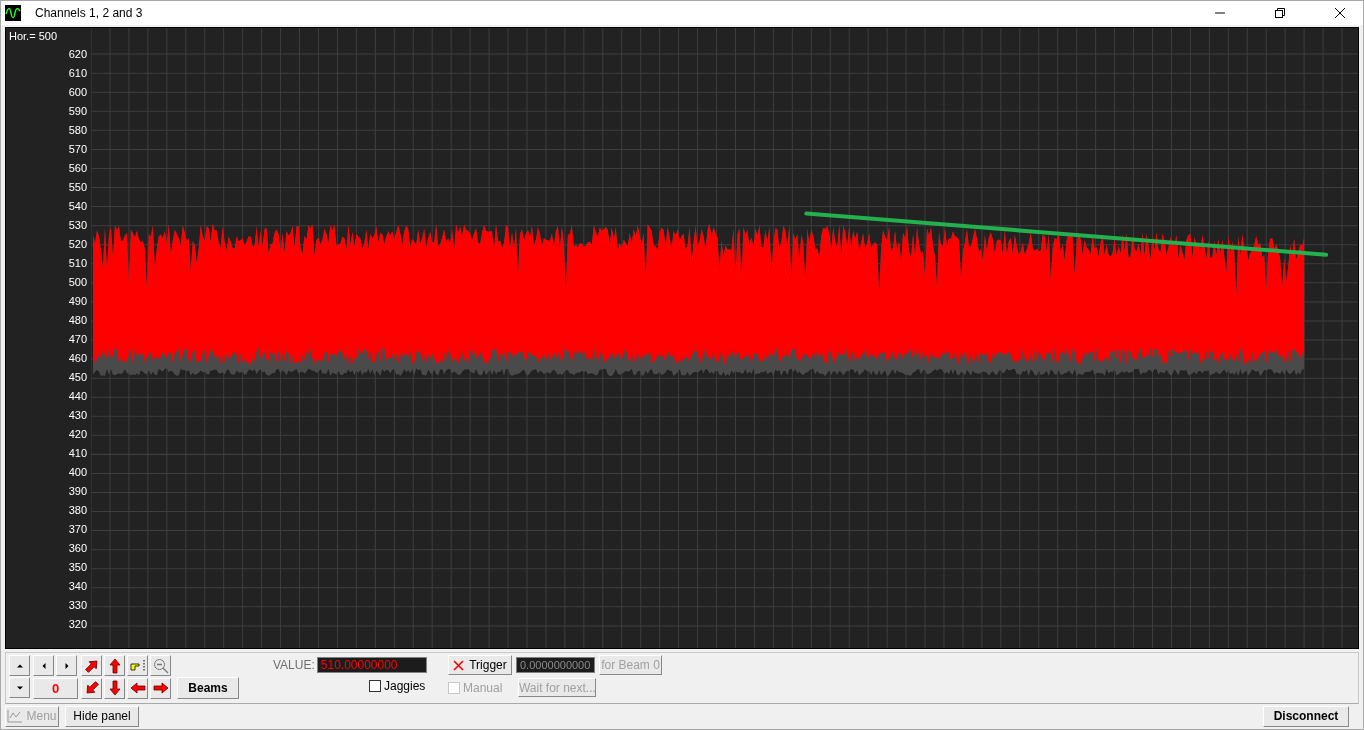 Image resolution: width=1364 pixels, height=730 pixels. I want to click on axis-tick-label: 480, so click(77, 320).